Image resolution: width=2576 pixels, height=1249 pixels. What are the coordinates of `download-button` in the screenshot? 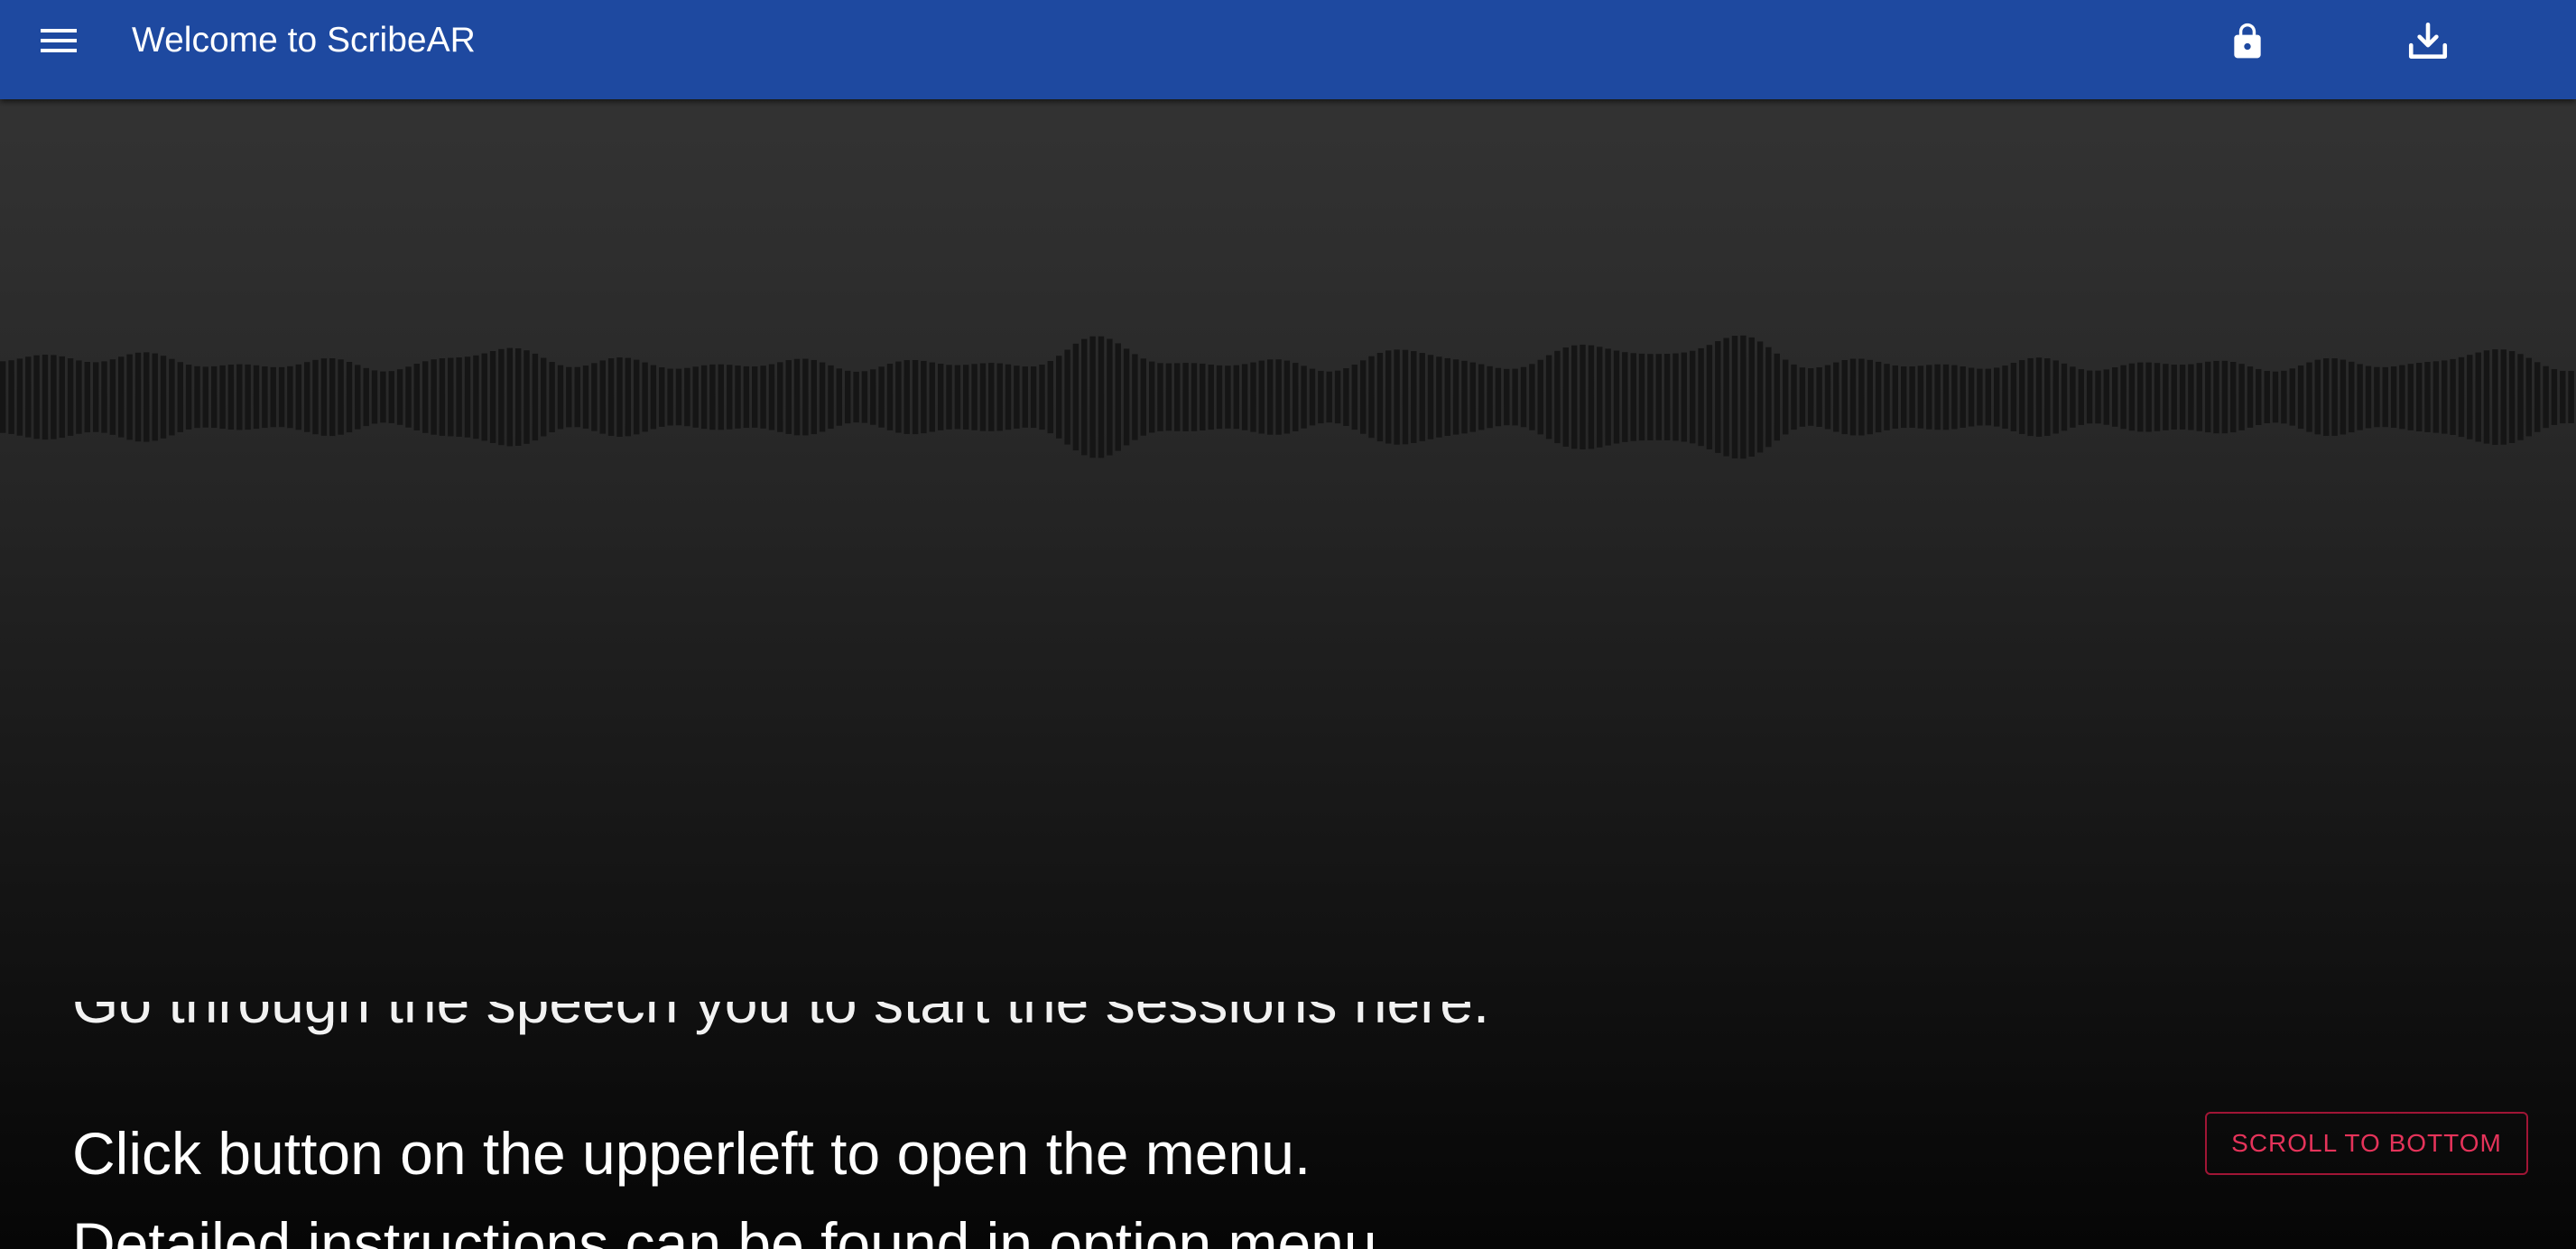 It's located at (2428, 41).